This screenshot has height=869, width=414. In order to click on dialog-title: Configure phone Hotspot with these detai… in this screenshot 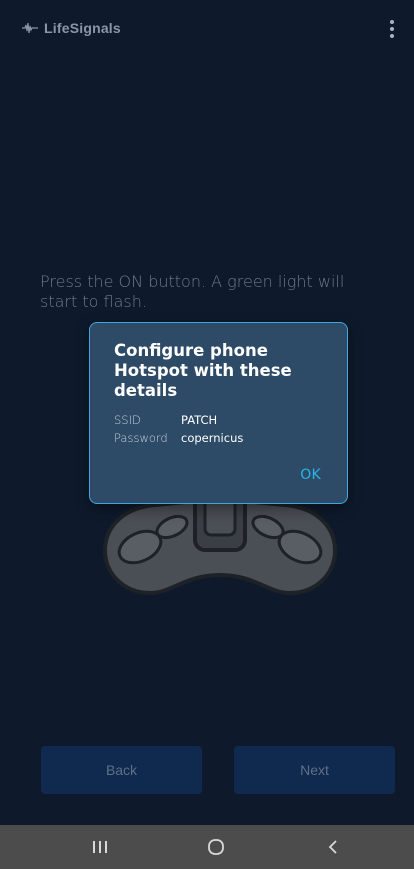, I will do `click(203, 370)`.